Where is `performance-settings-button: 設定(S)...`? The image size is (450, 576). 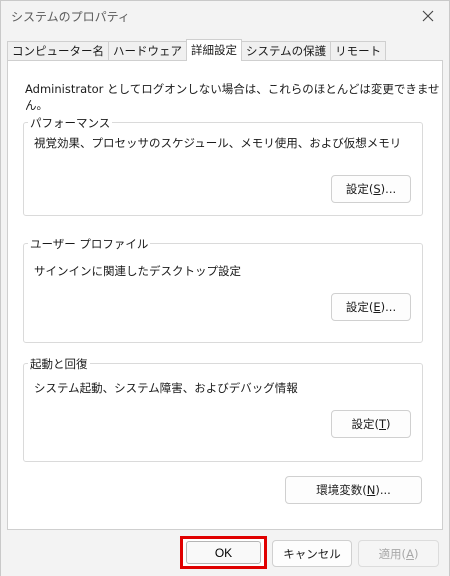
performance-settings-button: 設定(S)... is located at coordinates (371, 189).